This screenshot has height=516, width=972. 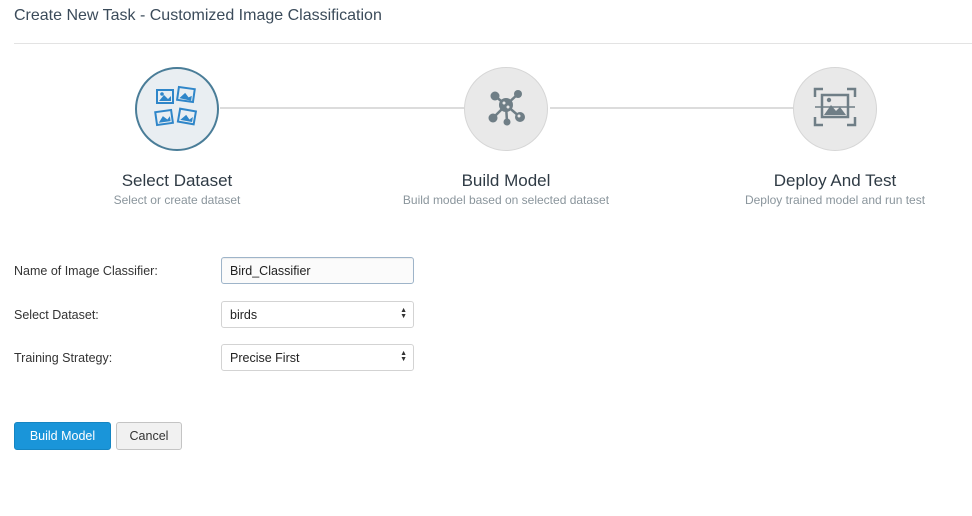 What do you see at coordinates (177, 180) in the screenshot?
I see `step-title-select-dataset: Select Dataset` at bounding box center [177, 180].